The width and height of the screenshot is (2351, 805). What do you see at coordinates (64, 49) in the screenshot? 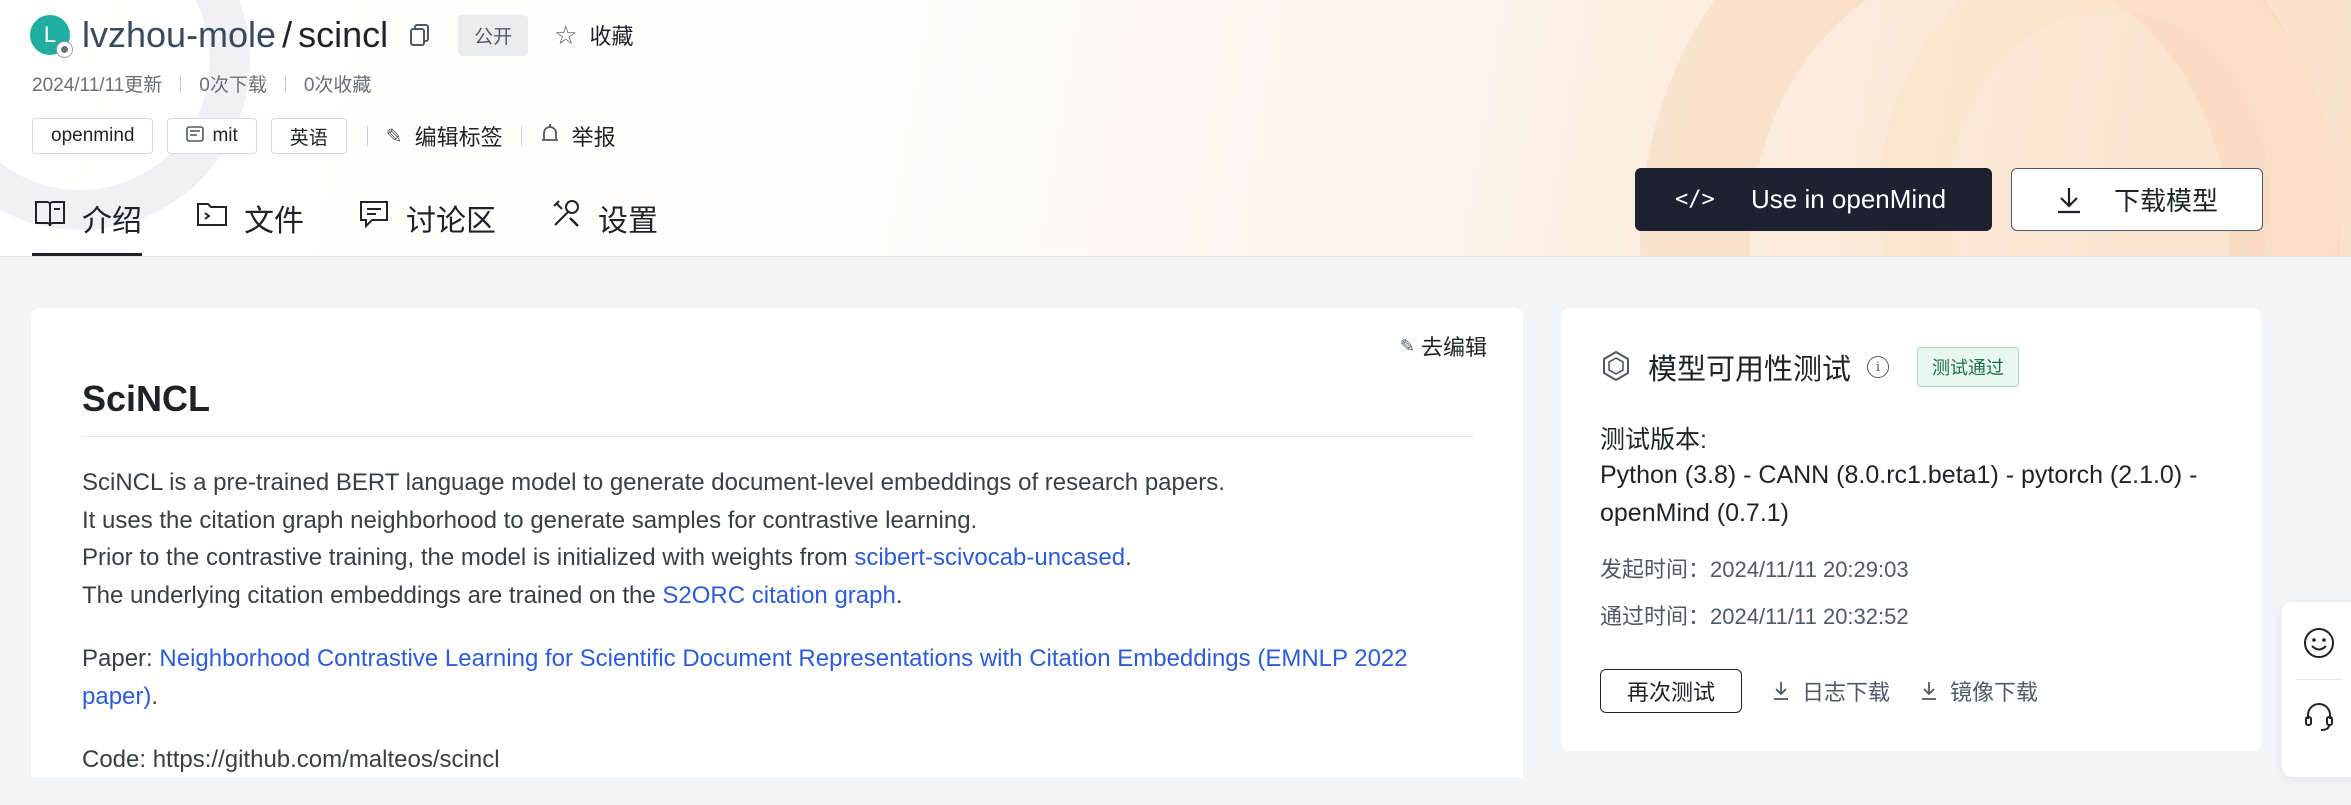
I see `lock-badge-icon` at bounding box center [64, 49].